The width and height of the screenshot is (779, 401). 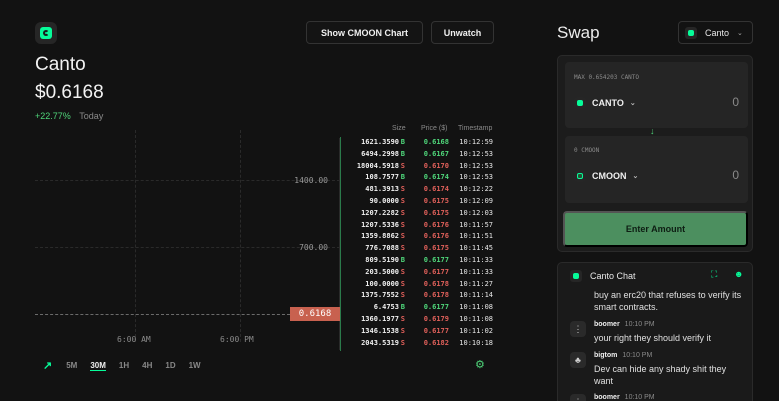 What do you see at coordinates (69, 92) in the screenshot?
I see `token-price: $0.6168` at bounding box center [69, 92].